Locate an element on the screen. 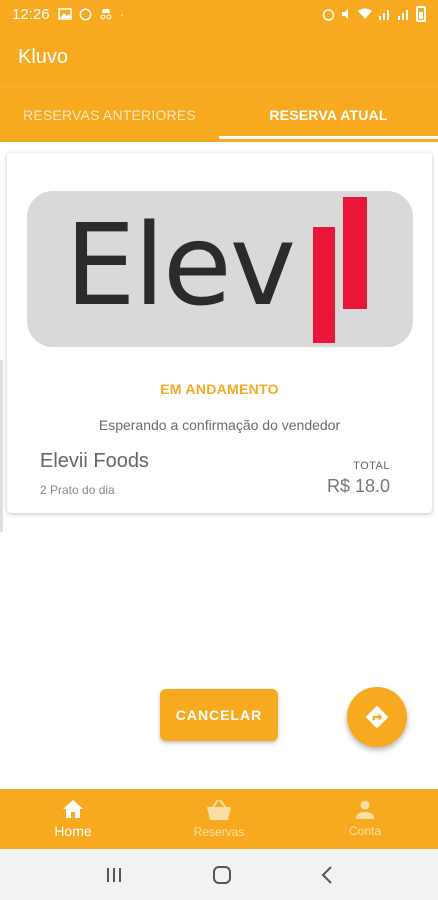 The height and width of the screenshot is (900, 438). logo-bar-left is located at coordinates (324, 285).